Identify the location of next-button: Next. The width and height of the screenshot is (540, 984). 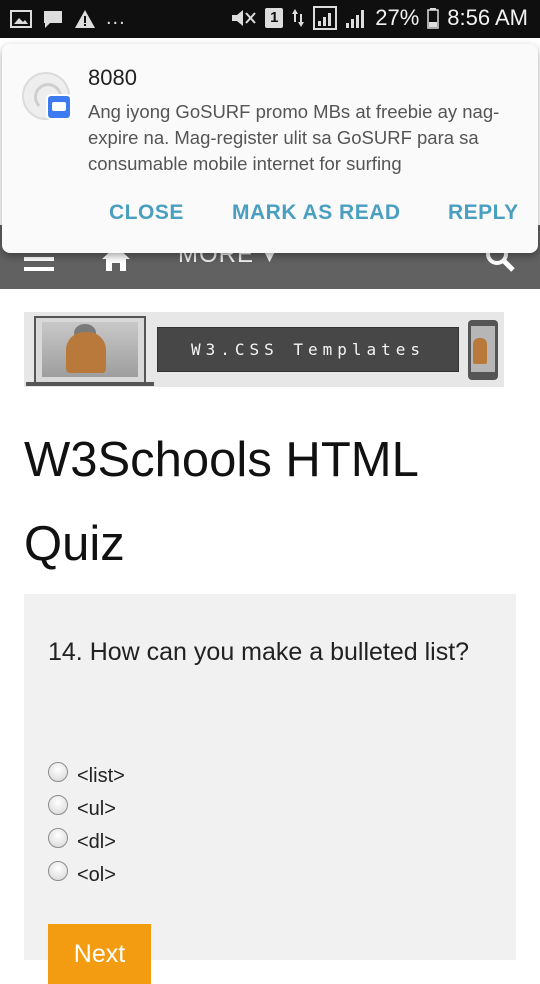
(99, 954).